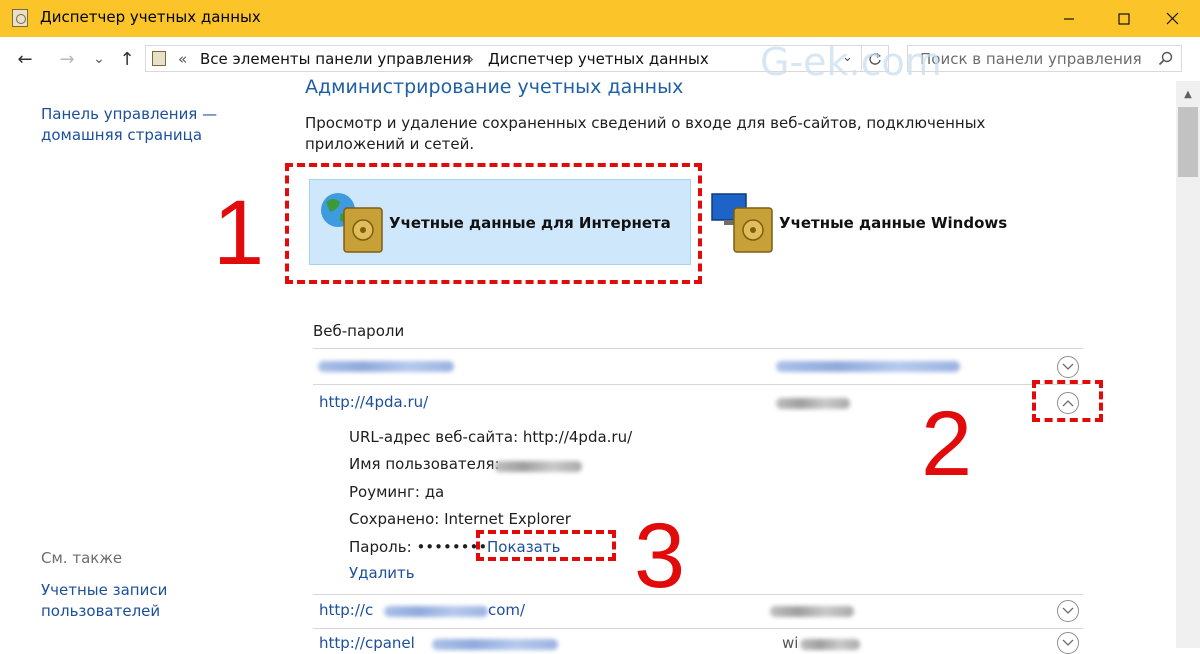 Image resolution: width=1200 pixels, height=654 pixels. What do you see at coordinates (1188, 142) in the screenshot?
I see `scrollbar-thumb` at bounding box center [1188, 142].